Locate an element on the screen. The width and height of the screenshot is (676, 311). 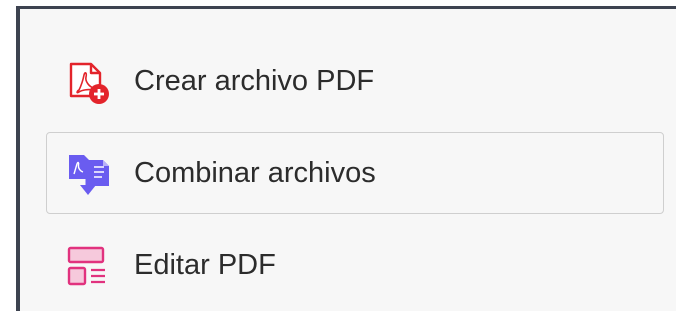
tool-label: Combinar archivos is located at coordinates (255, 173).